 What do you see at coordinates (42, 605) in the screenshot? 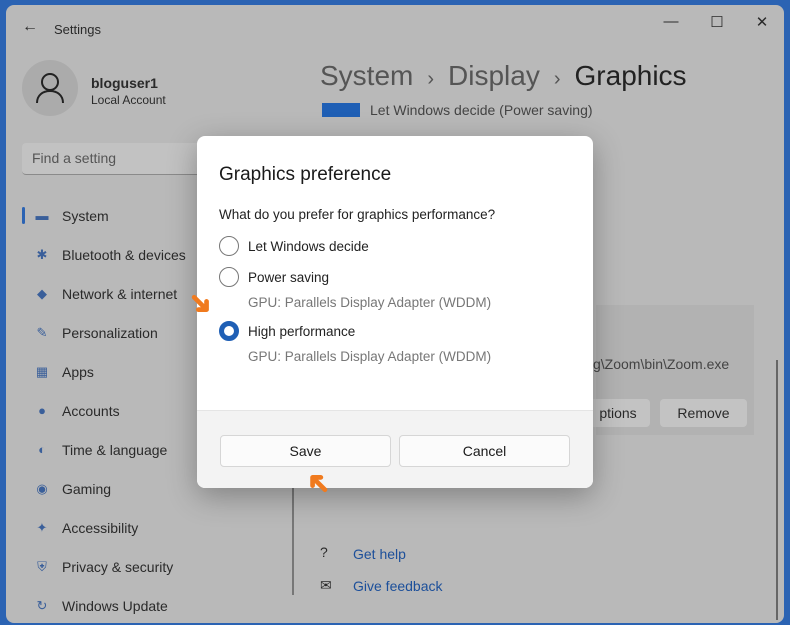
I see `nav-icon: ↻` at bounding box center [42, 605].